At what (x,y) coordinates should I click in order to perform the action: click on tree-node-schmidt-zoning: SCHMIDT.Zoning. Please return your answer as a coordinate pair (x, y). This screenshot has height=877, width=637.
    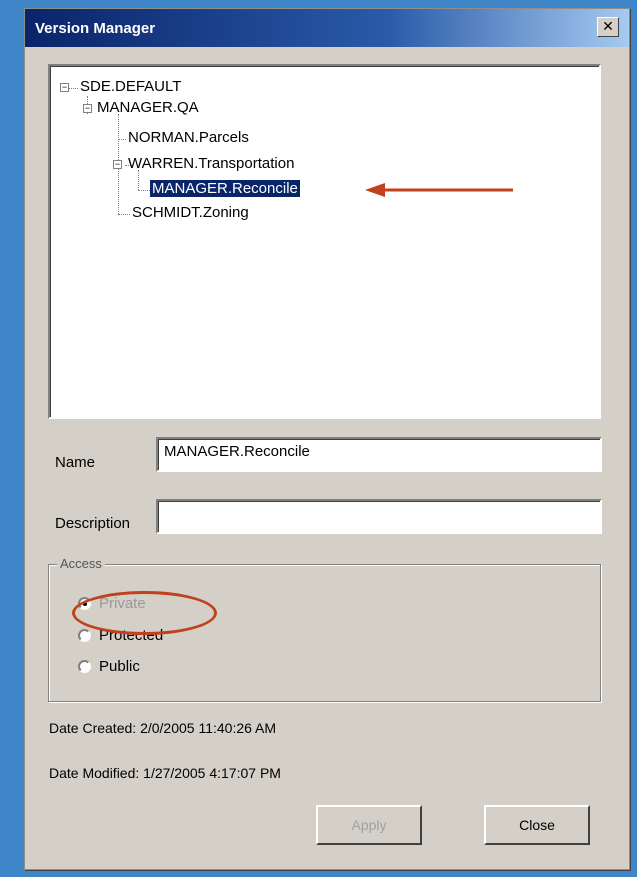
    Looking at the image, I should click on (190, 212).